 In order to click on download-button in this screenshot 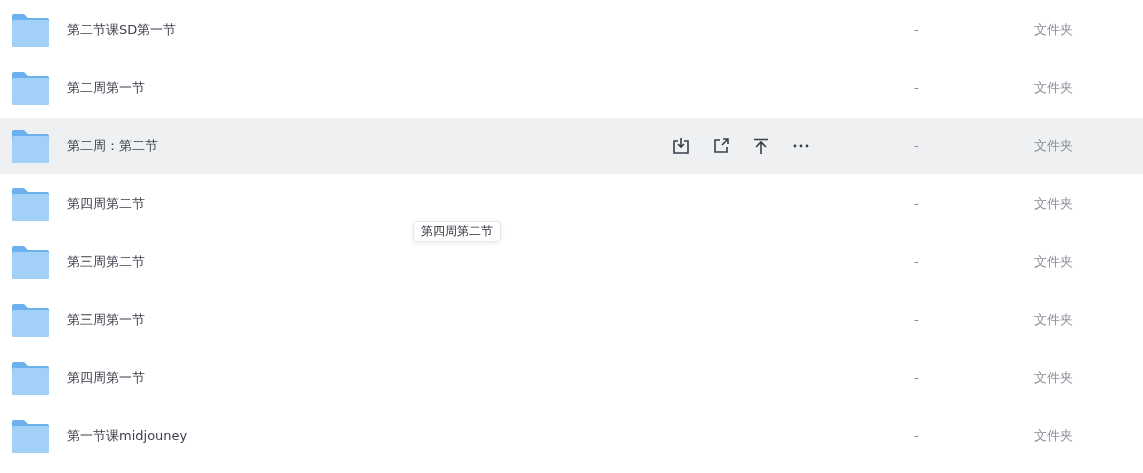, I will do `click(681, 146)`.